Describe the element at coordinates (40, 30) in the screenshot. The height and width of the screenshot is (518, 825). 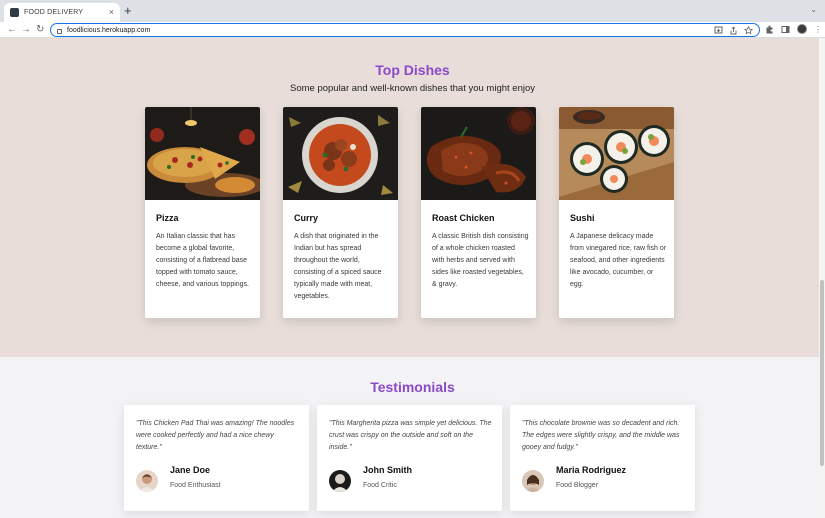
I see `reload-icon: ↻` at that location.